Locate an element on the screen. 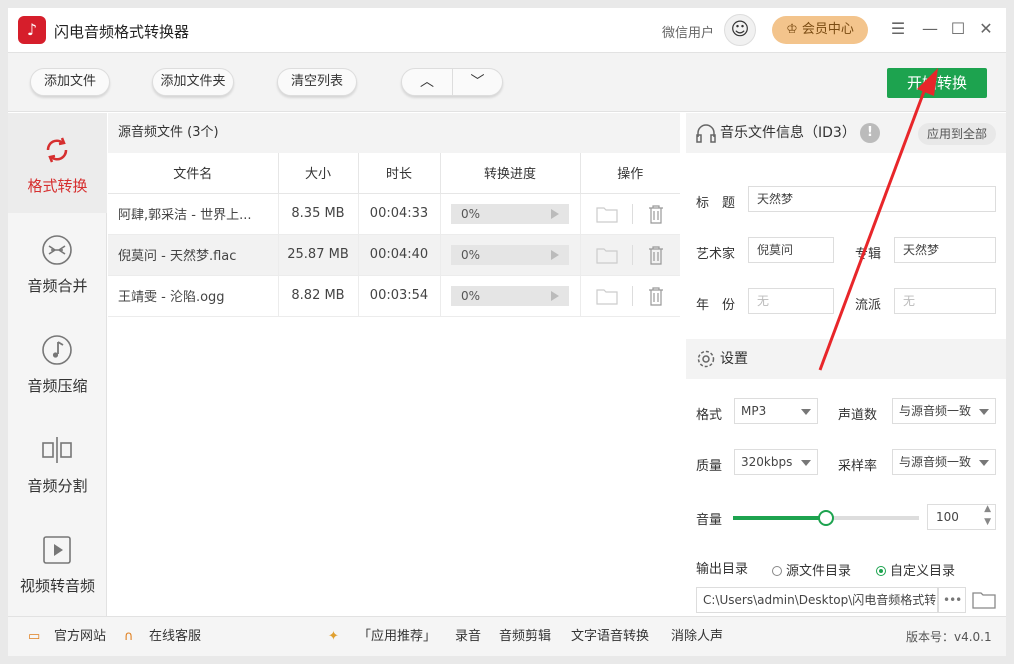 The width and height of the screenshot is (1014, 664). website-link: 官方网站 is located at coordinates (80, 636).